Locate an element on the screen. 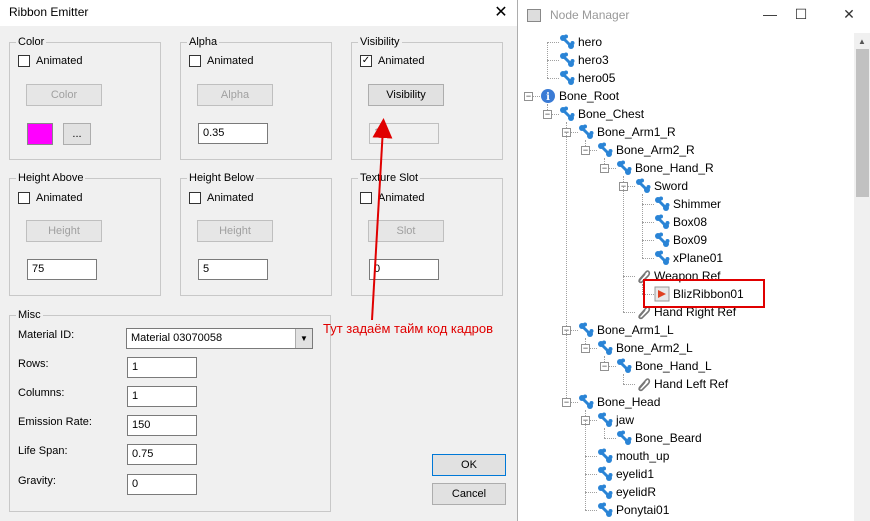 This screenshot has height=521, width=870. height-above-input: 75 is located at coordinates (62, 269).